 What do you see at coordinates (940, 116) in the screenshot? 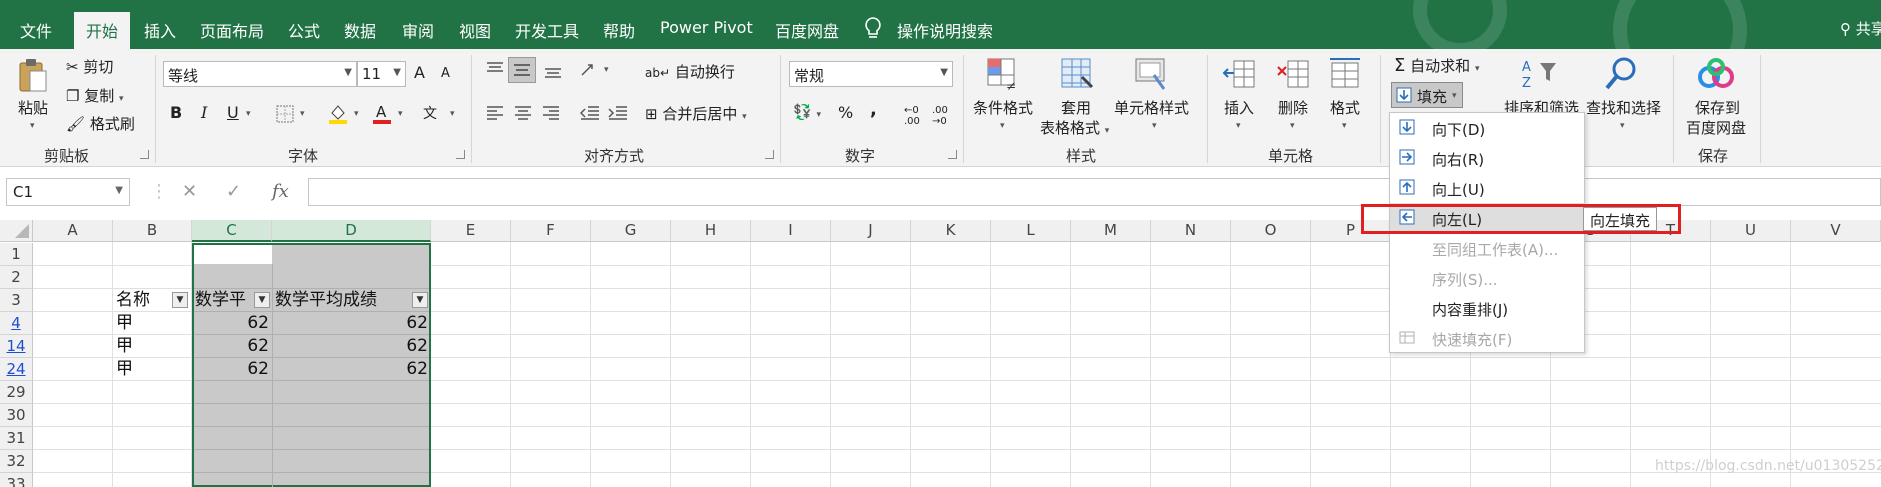
I see `decrease-decimal-icon: .00 →0` at bounding box center [940, 116].